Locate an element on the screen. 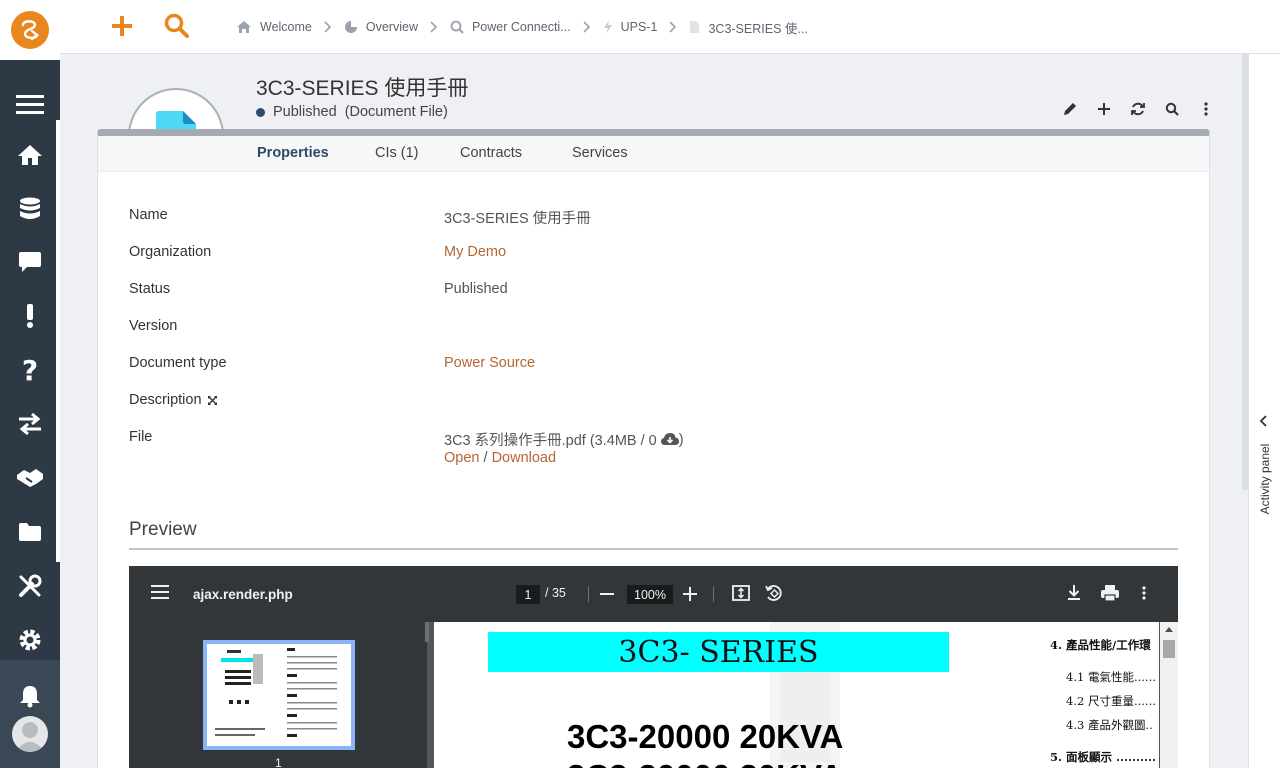  pdf-model-line-2: 3C3-30000 30KVA is located at coordinates (705, 763).